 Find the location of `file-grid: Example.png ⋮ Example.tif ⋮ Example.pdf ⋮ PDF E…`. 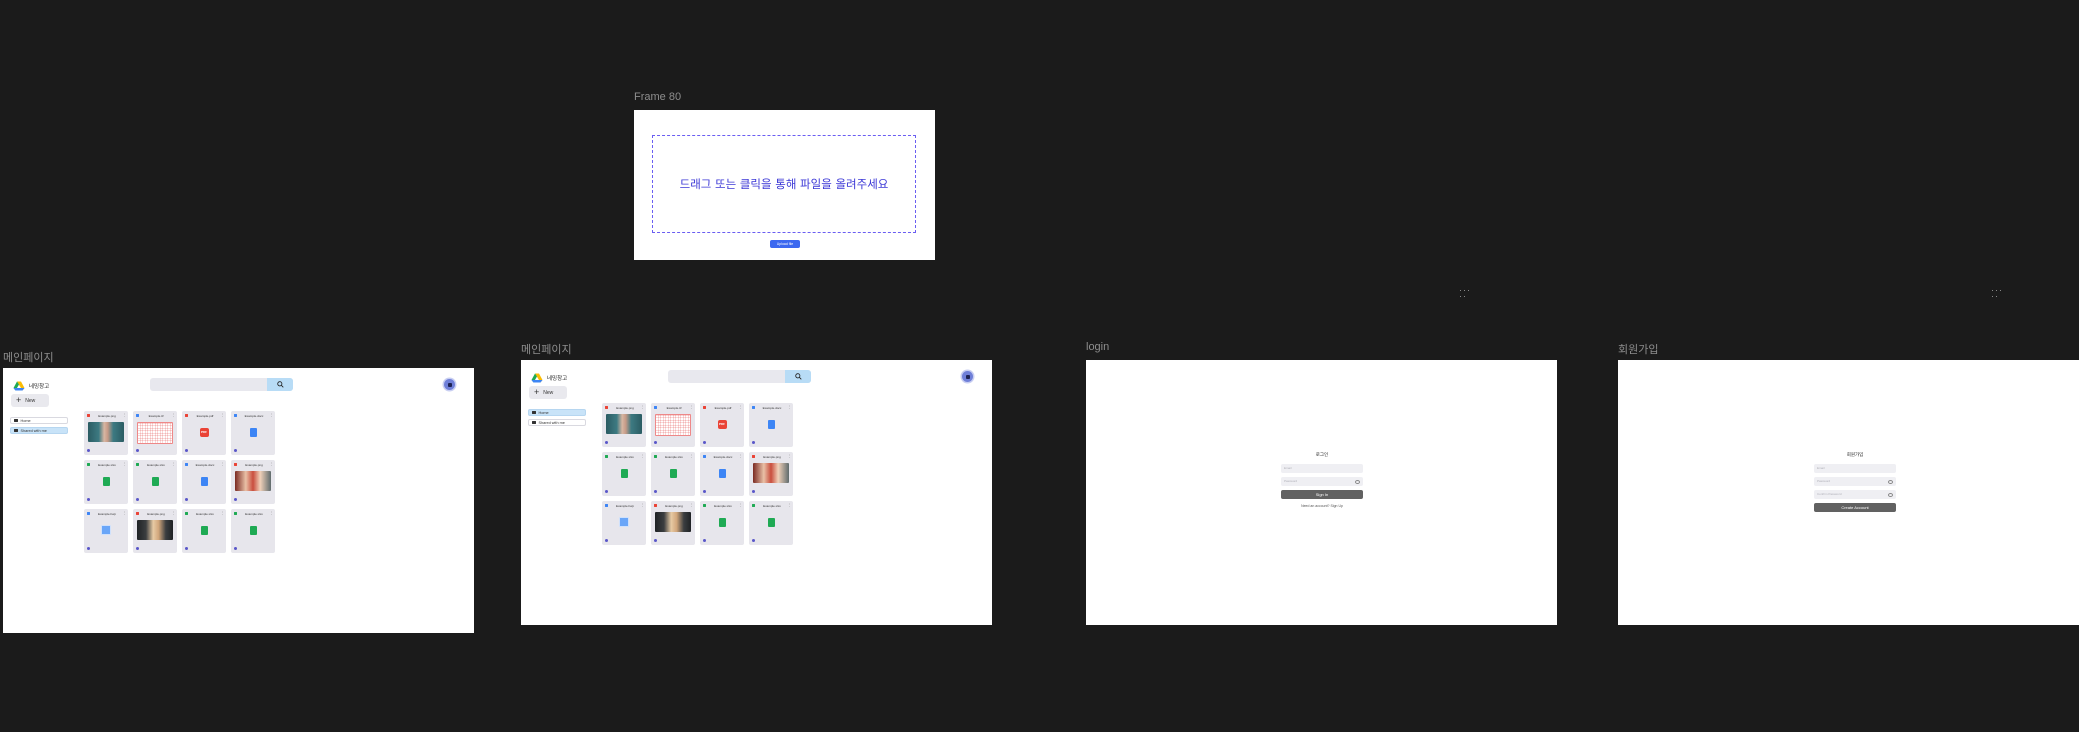

file-grid: Example.png ⋮ Example.tif ⋮ Example.pdf ⋮ PDF E… is located at coordinates (179, 482).